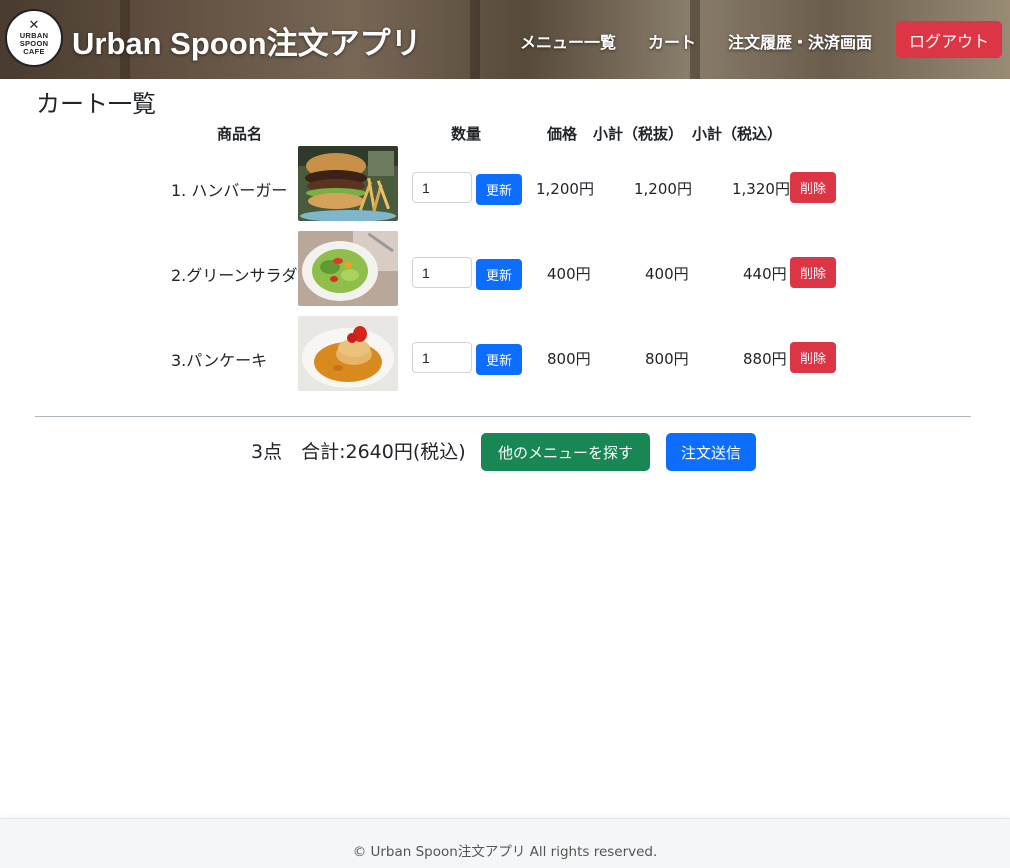 The width and height of the screenshot is (1010, 868). What do you see at coordinates (672, 41) in the screenshot?
I see `nav-link-cart: カート` at bounding box center [672, 41].